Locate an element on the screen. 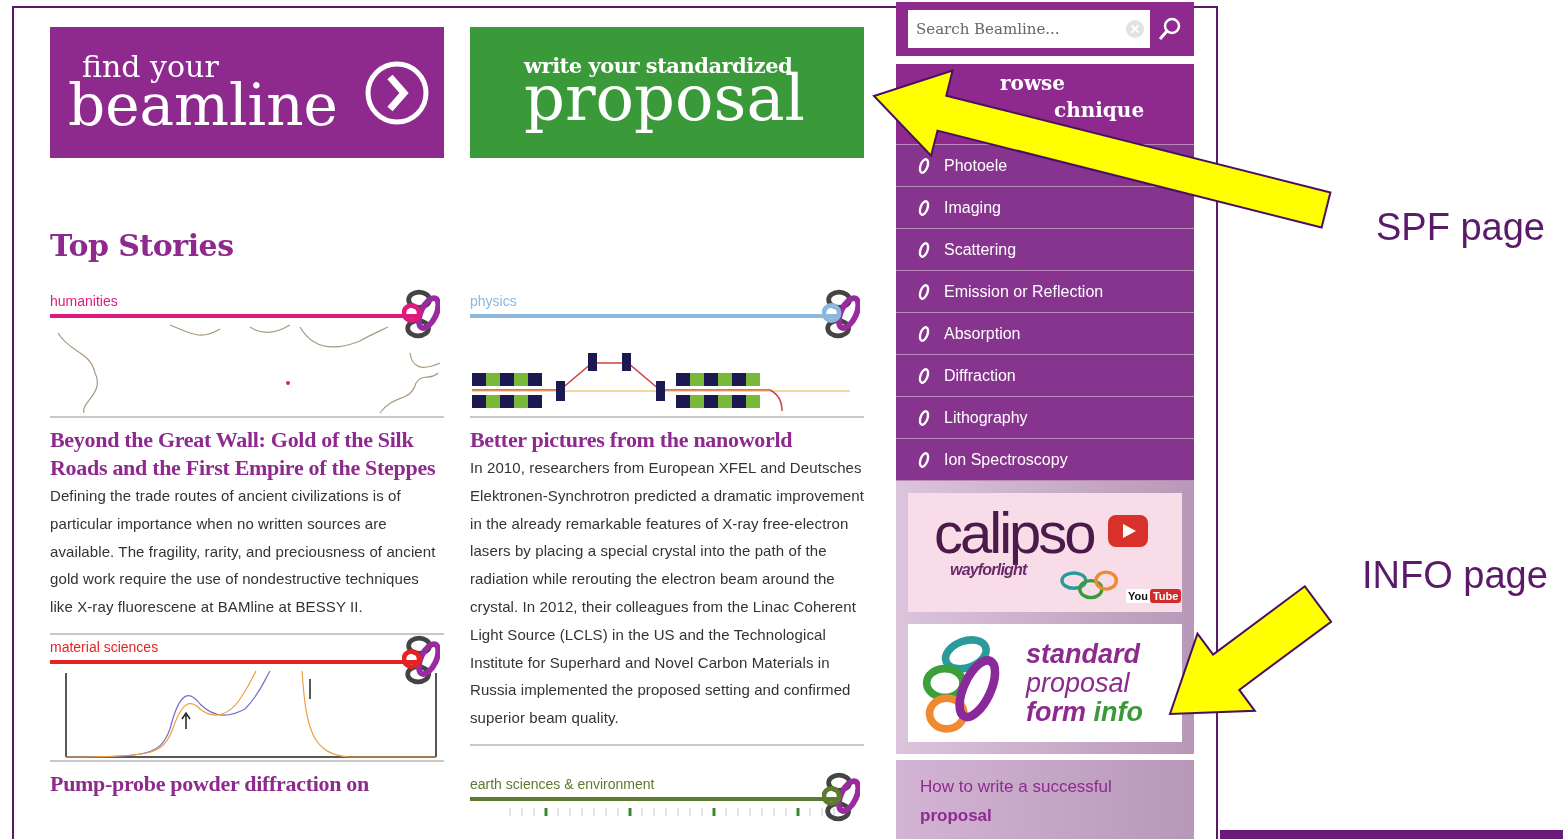 This screenshot has width=1563, height=839. technique-menu-item: Diffraction is located at coordinates (967, 375).